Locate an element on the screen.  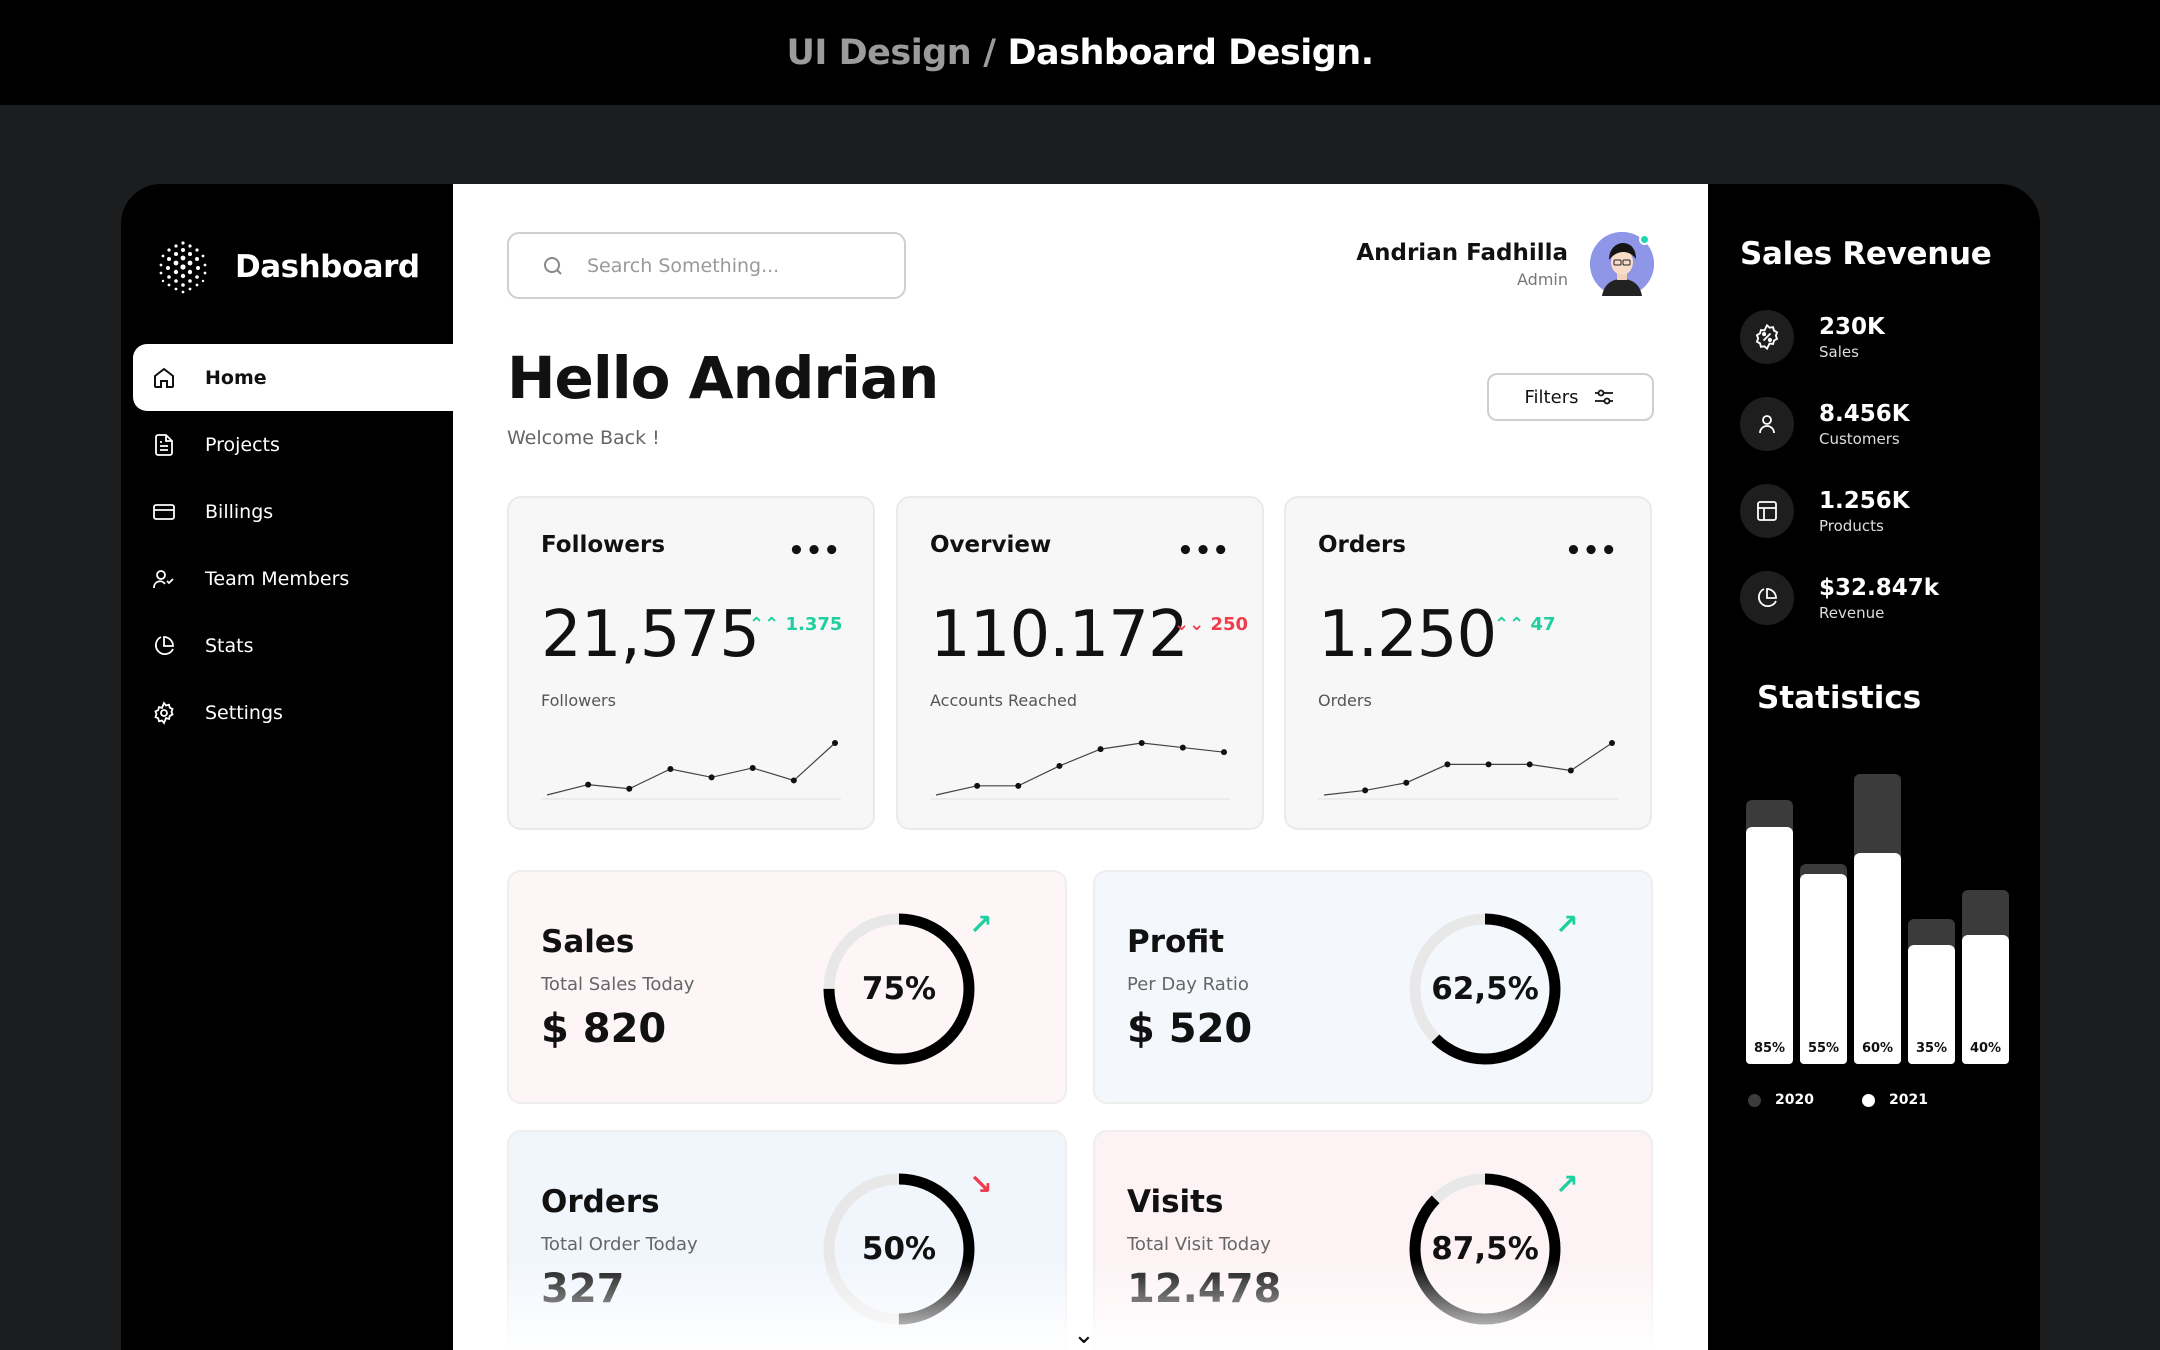
sidebar-item-billings: Billings is located at coordinates (287, 511).